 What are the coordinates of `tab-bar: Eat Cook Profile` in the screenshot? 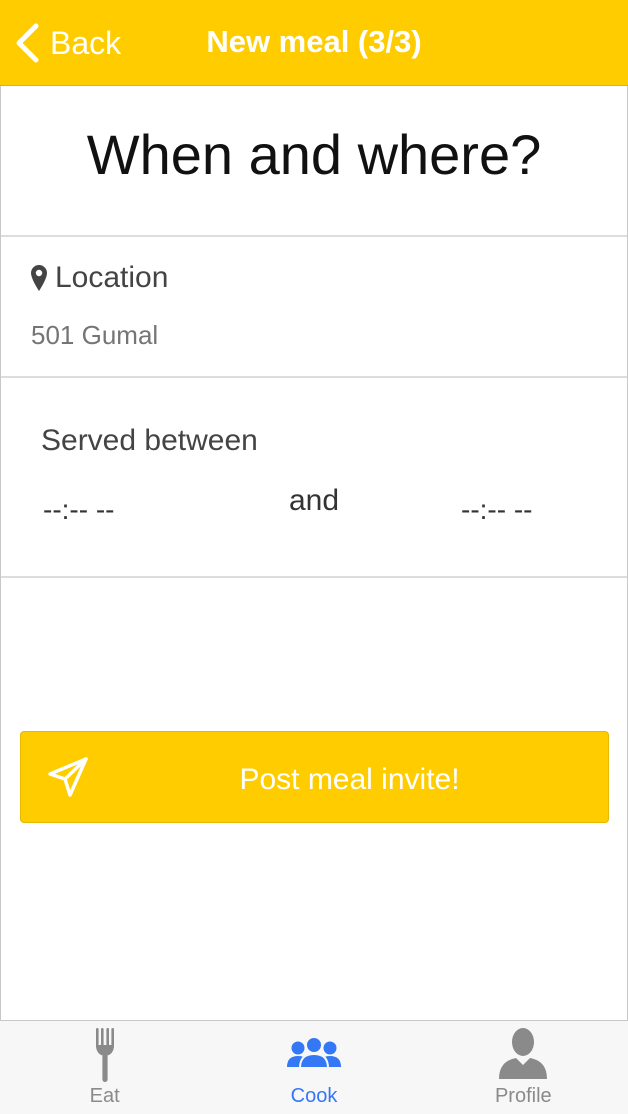 It's located at (314, 1067).